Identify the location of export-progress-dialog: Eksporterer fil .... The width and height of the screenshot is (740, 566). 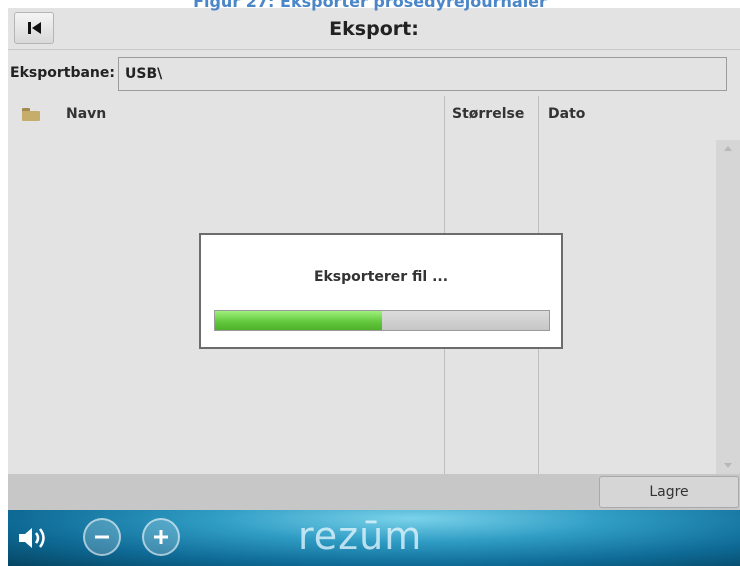
(381, 291).